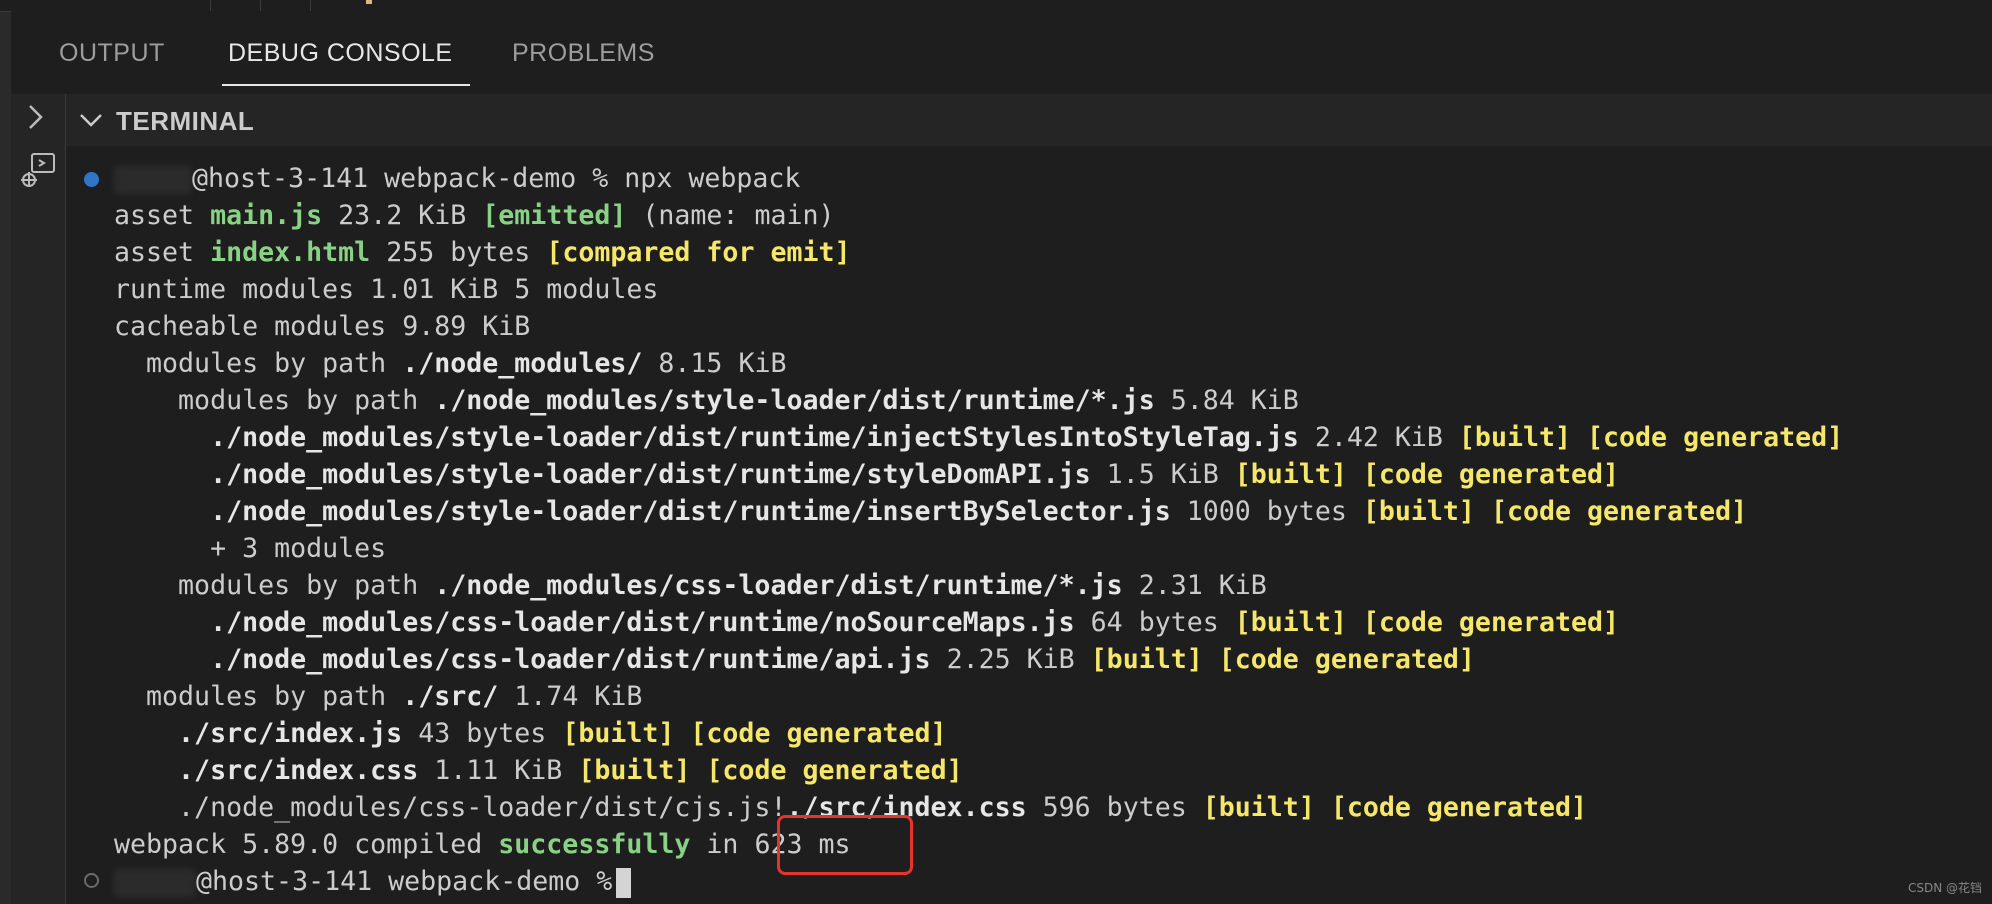  What do you see at coordinates (322, 326) in the screenshot?
I see `output-line: cacheable modules 9.89 KiB` at bounding box center [322, 326].